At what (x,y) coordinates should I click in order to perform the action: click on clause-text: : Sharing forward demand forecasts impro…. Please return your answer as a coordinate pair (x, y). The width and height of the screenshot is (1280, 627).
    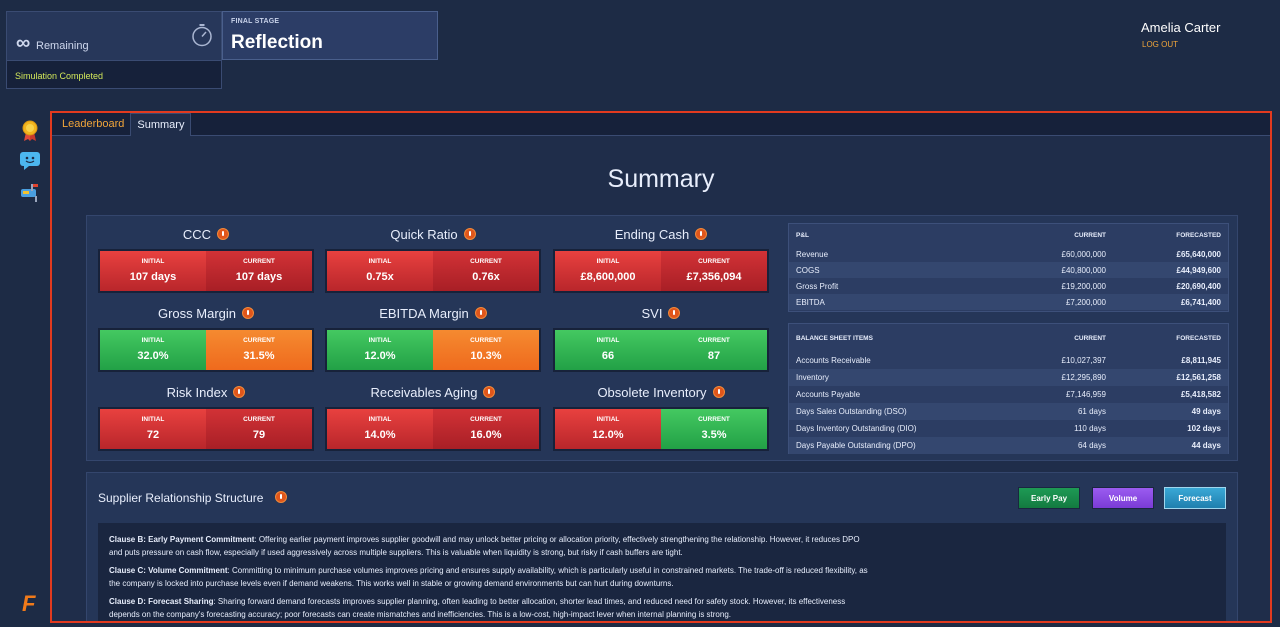
    Looking at the image, I should click on (477, 608).